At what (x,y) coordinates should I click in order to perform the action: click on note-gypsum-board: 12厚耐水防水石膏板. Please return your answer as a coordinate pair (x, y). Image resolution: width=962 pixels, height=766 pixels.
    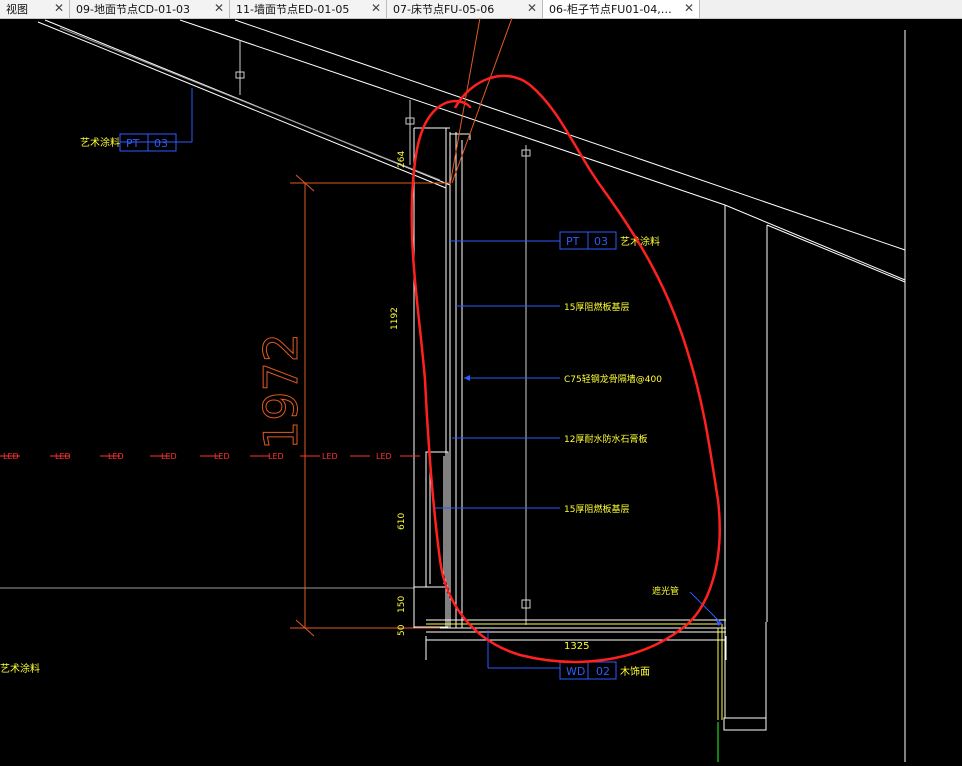
    Looking at the image, I should click on (605, 439).